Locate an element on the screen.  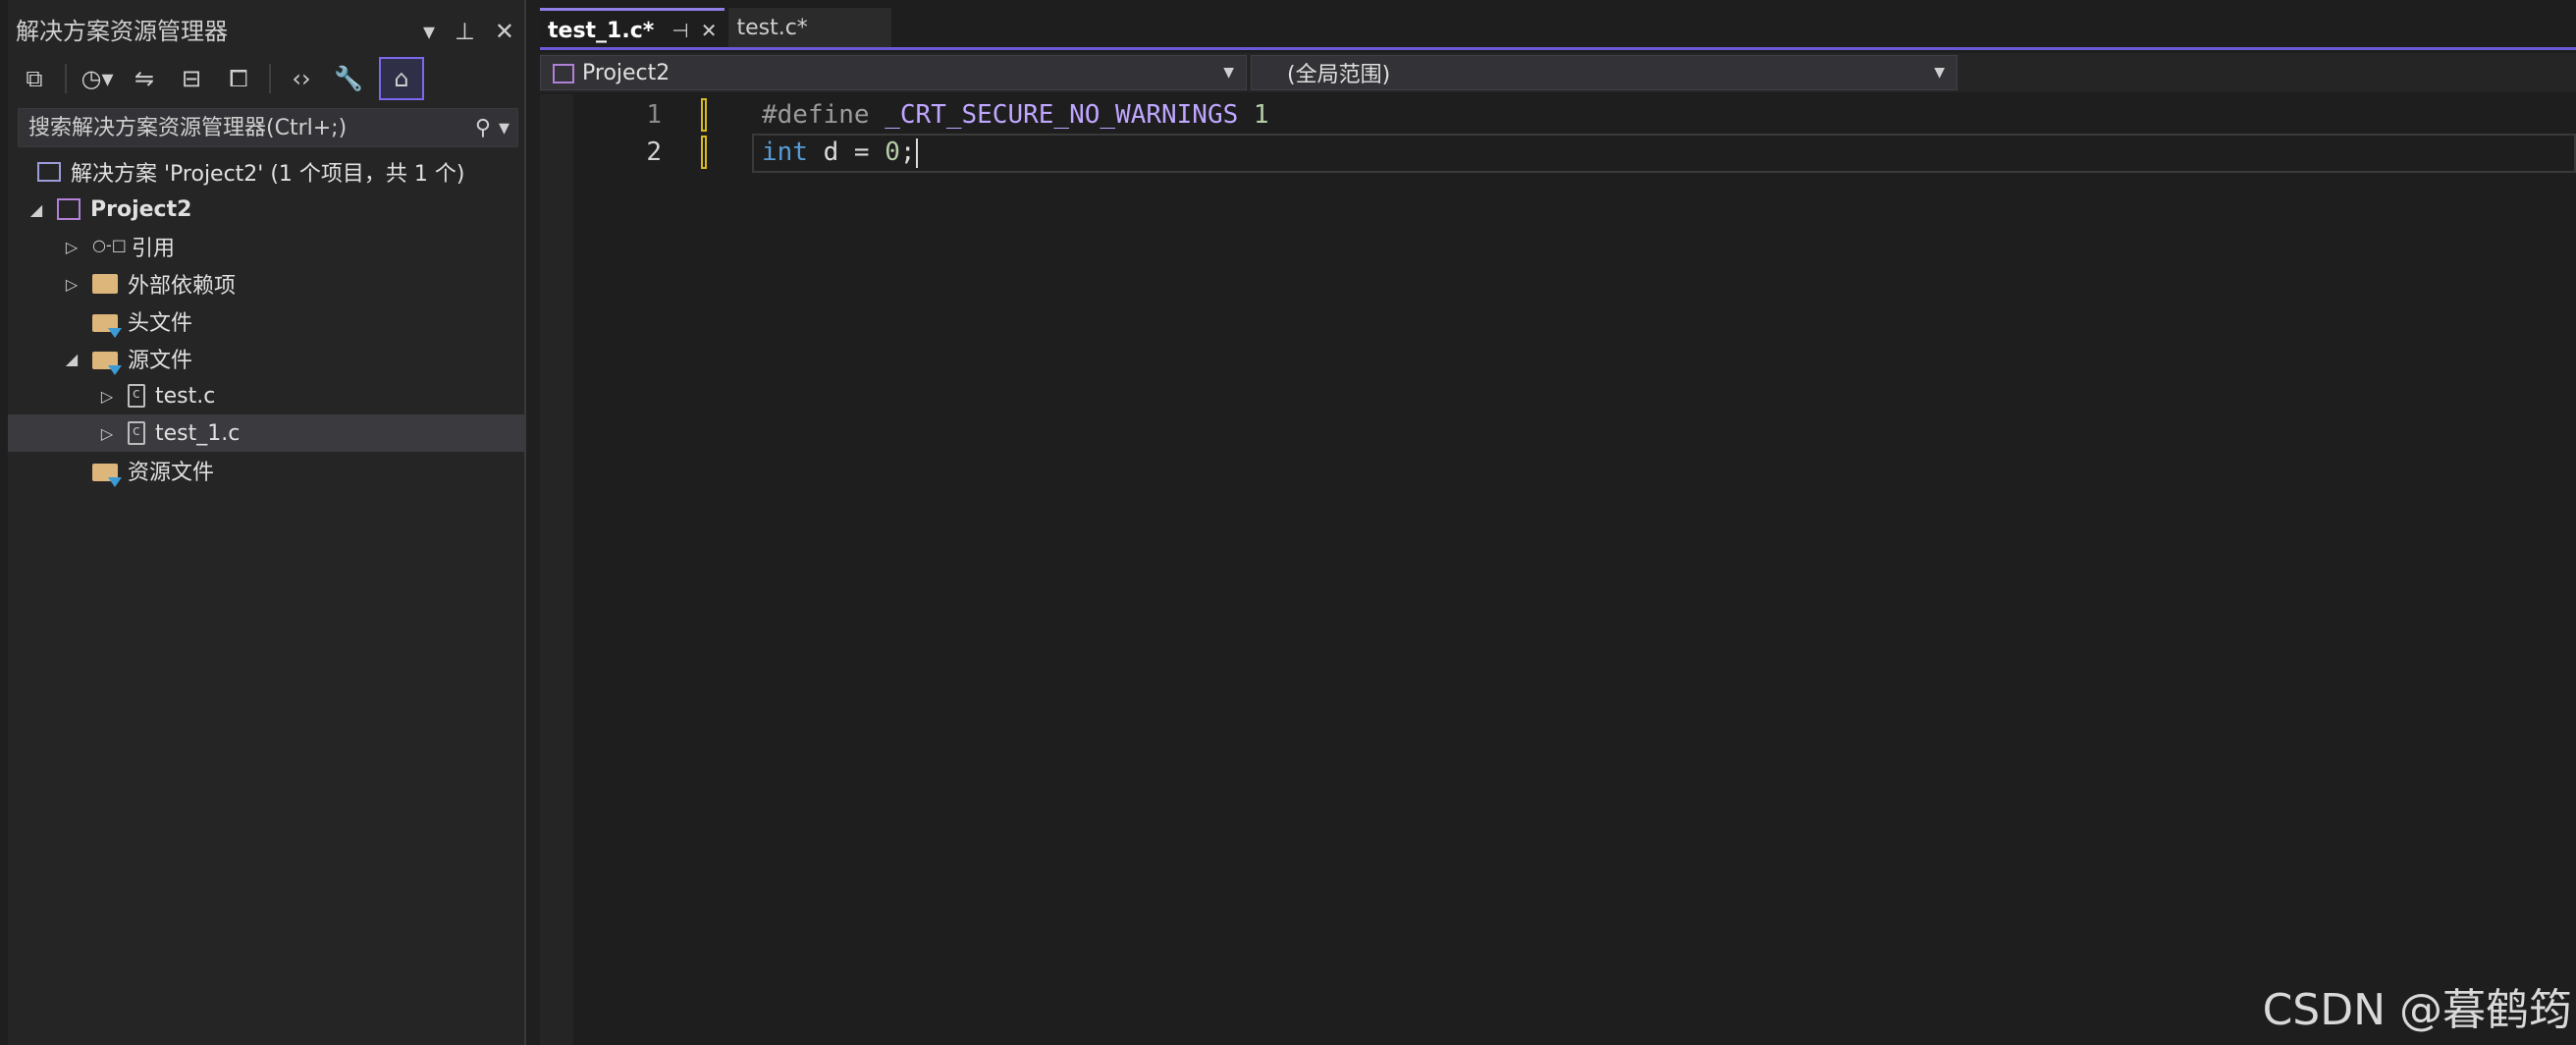
code-text: int d = 0; is located at coordinates (840, 152).